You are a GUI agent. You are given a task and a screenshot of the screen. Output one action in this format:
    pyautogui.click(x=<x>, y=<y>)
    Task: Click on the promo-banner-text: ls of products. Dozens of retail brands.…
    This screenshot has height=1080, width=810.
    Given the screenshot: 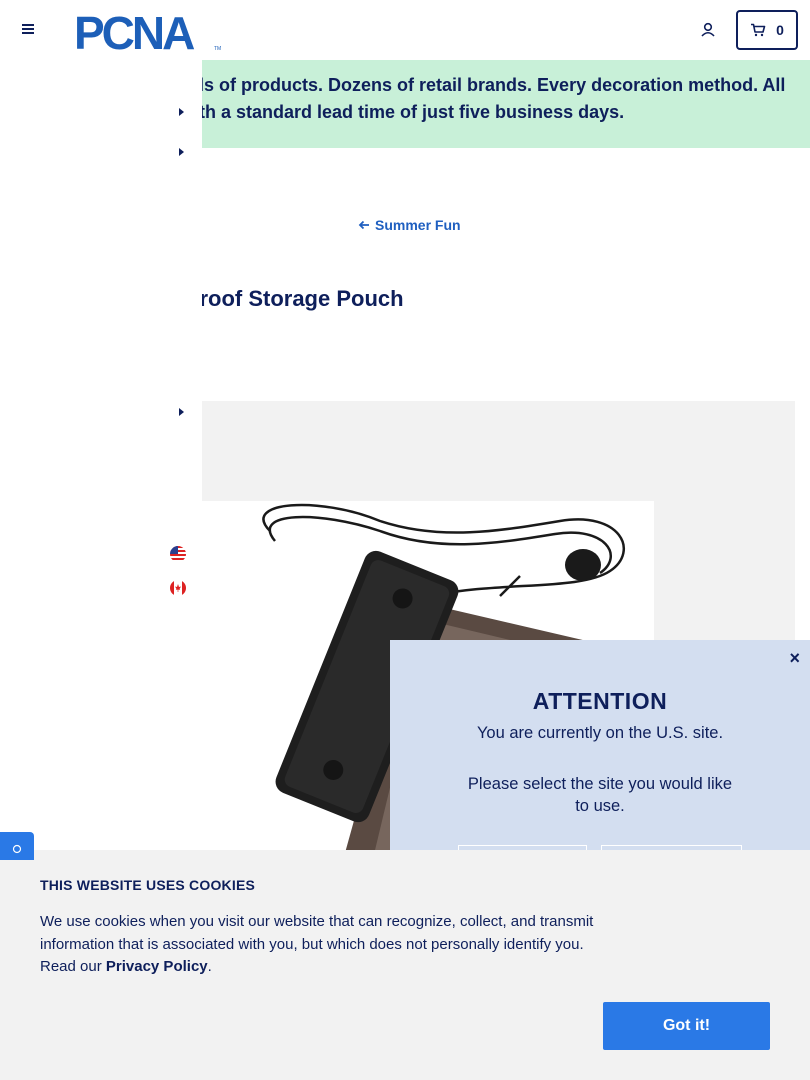 What is the action you would take?
    pyautogui.click(x=492, y=98)
    